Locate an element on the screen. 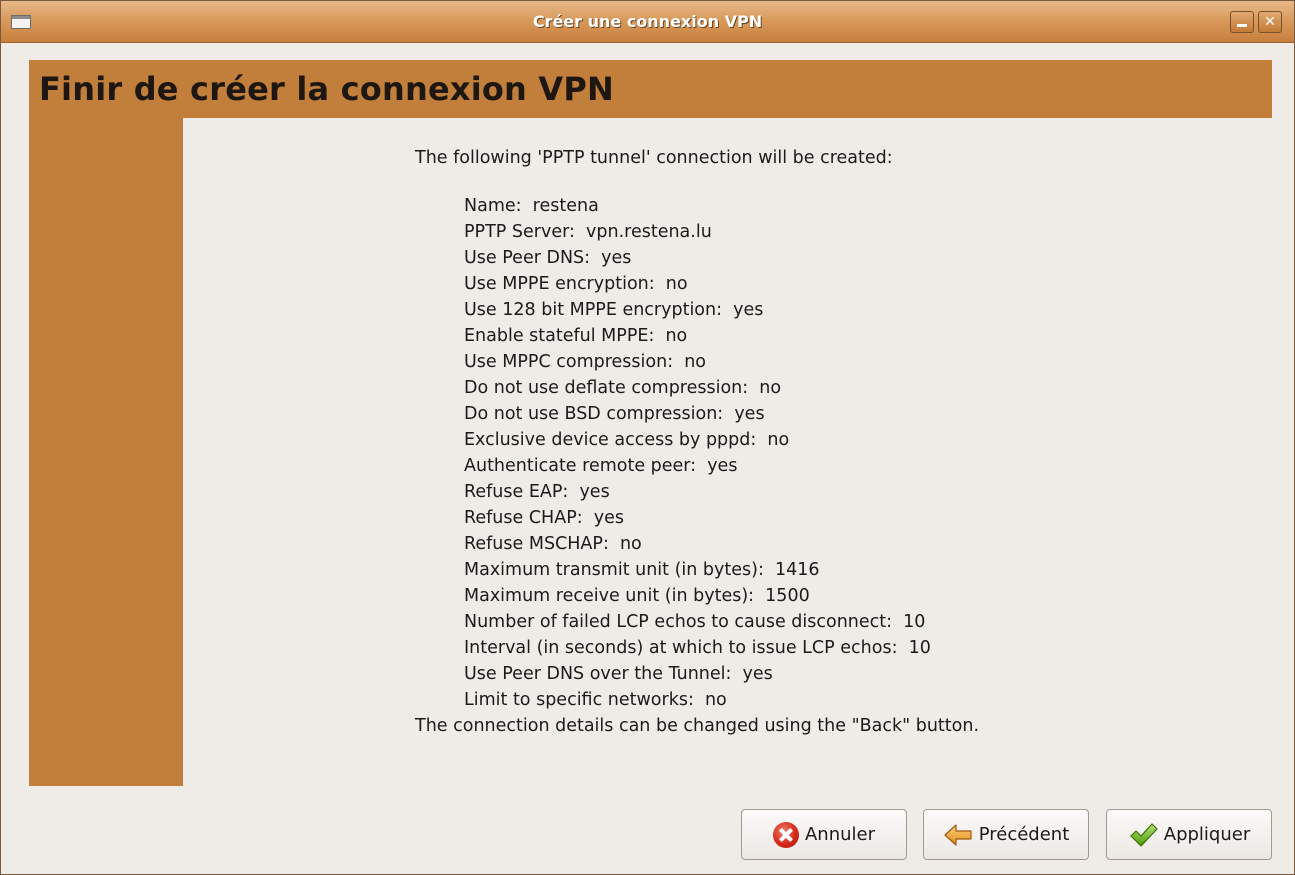  detail-line: Use 128 bit MPPE encryption: yes is located at coordinates (614, 310).